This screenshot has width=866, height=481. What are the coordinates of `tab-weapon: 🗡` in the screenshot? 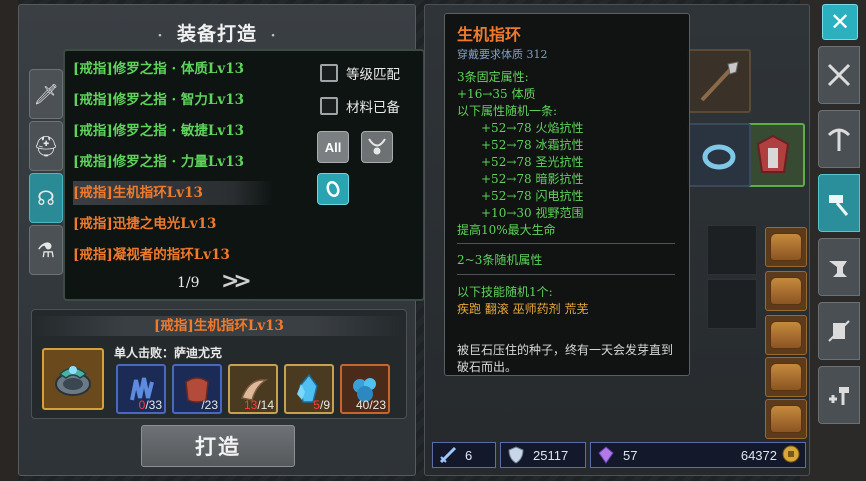 It's located at (46, 94).